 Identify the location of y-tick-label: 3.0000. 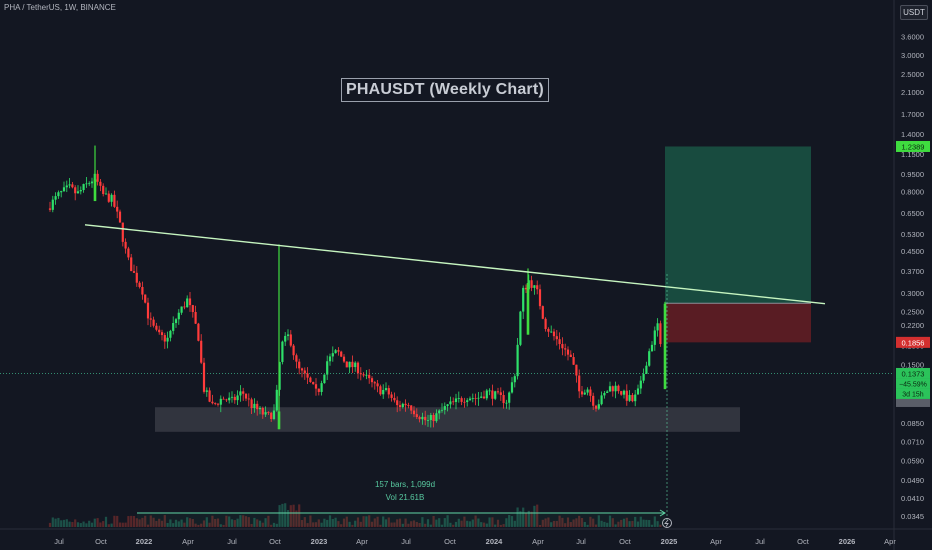
(912, 55).